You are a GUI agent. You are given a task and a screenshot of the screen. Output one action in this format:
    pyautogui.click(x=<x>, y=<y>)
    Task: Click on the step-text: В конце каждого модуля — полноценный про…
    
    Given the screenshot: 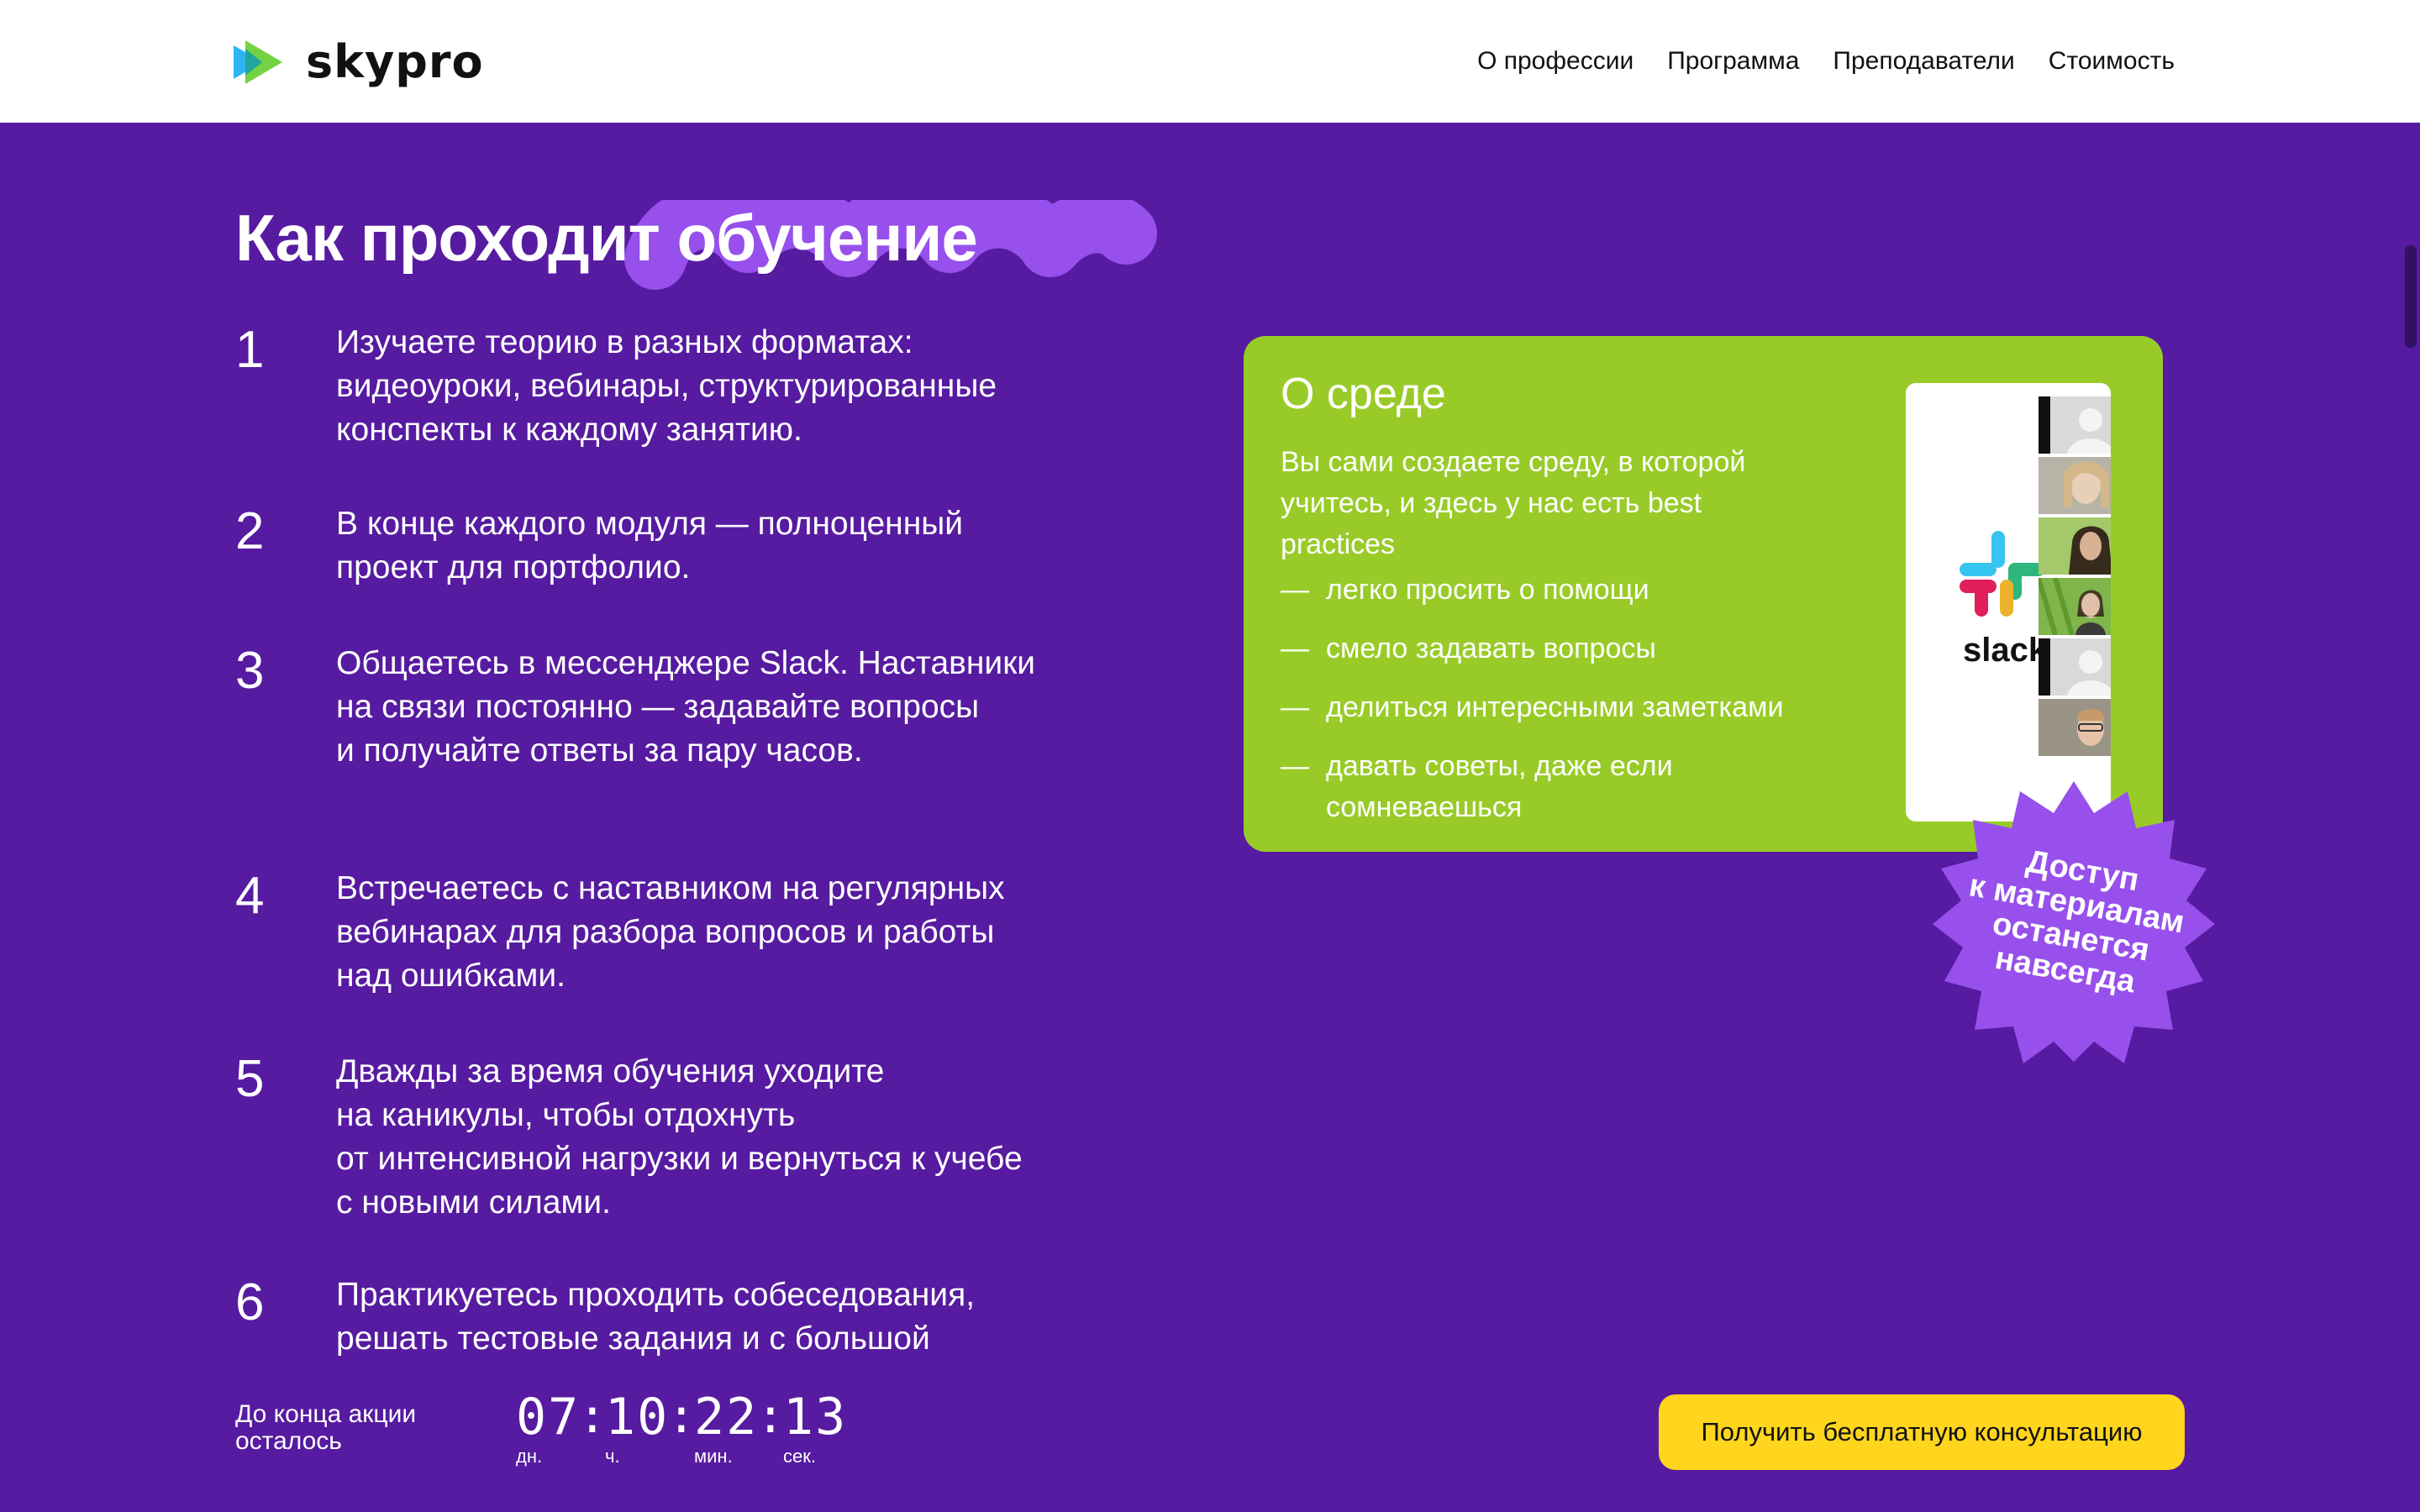 What is the action you would take?
    pyautogui.click(x=650, y=545)
    